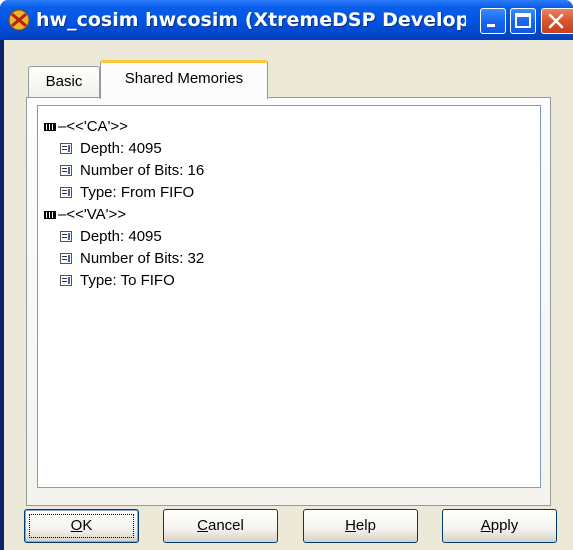 The image size is (573, 550). I want to click on cancel-mnemonic: C, so click(202, 525).